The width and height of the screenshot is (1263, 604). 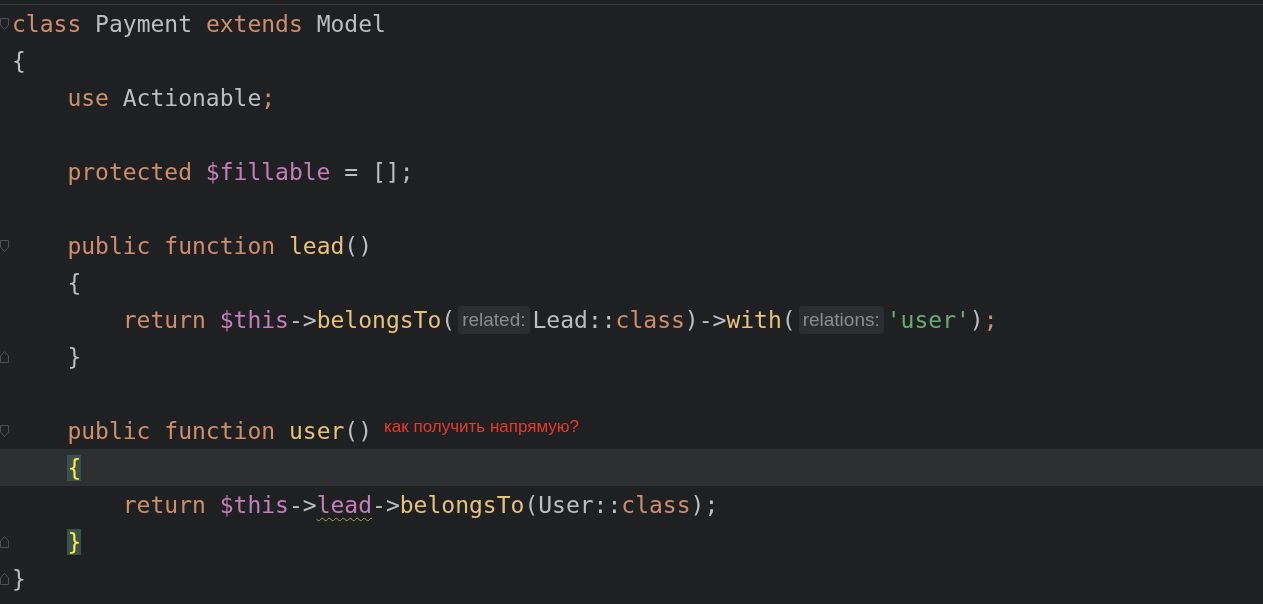 I want to click on code-variable: $fillable, so click(x=267, y=171).